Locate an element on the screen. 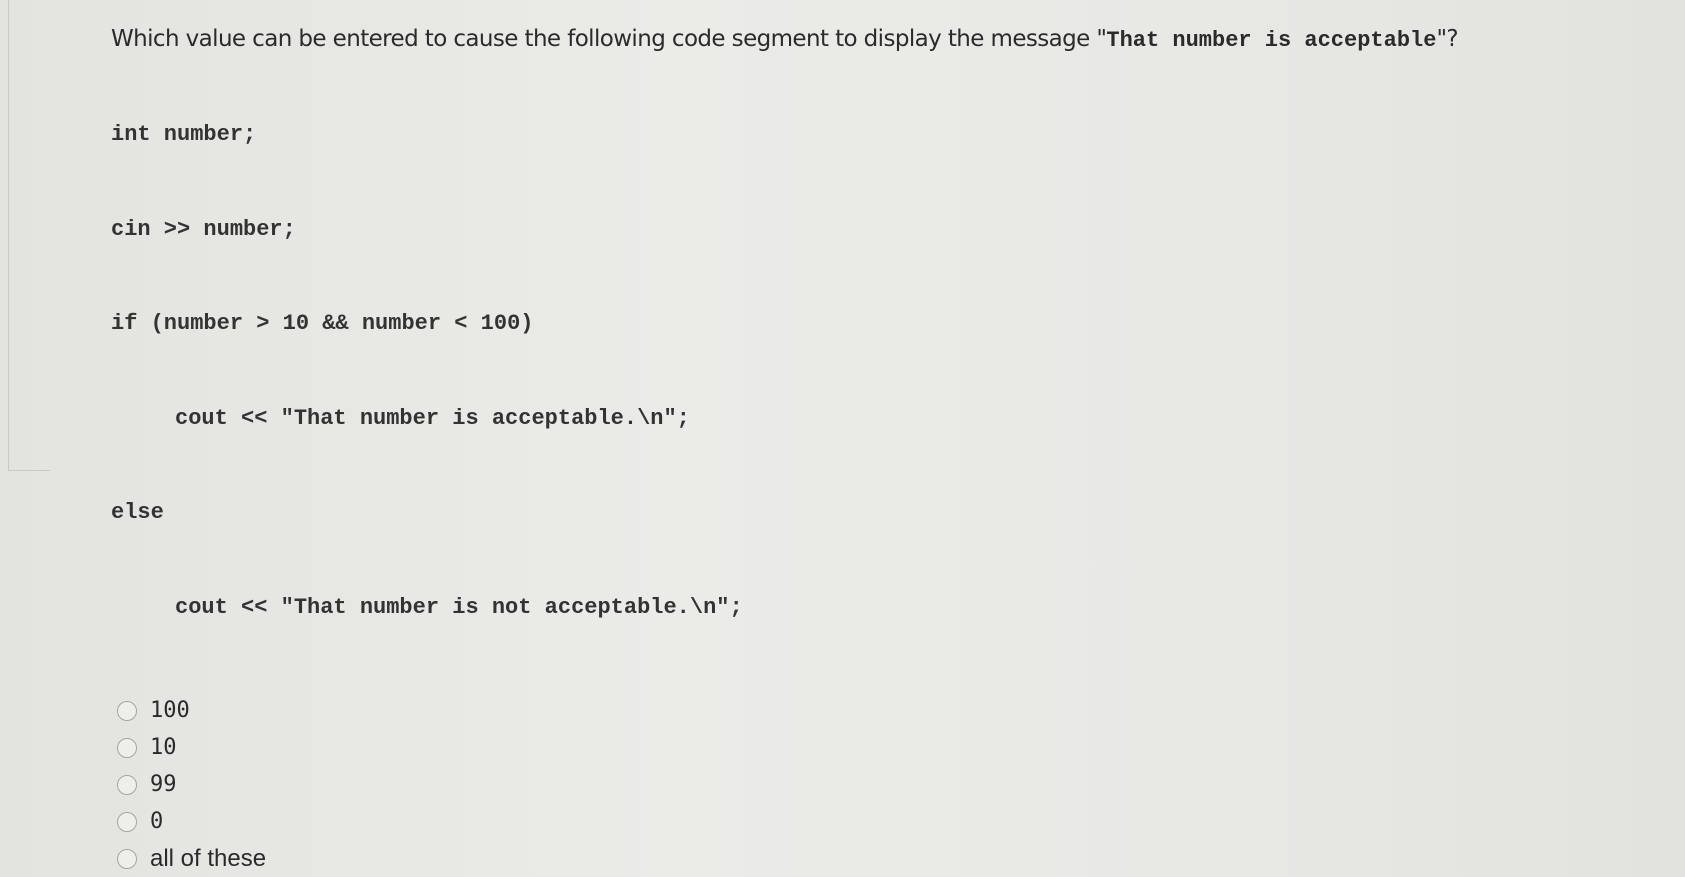 Image resolution: width=1685 pixels, height=877 pixels. answer-option-100: 100 is located at coordinates (891, 710).